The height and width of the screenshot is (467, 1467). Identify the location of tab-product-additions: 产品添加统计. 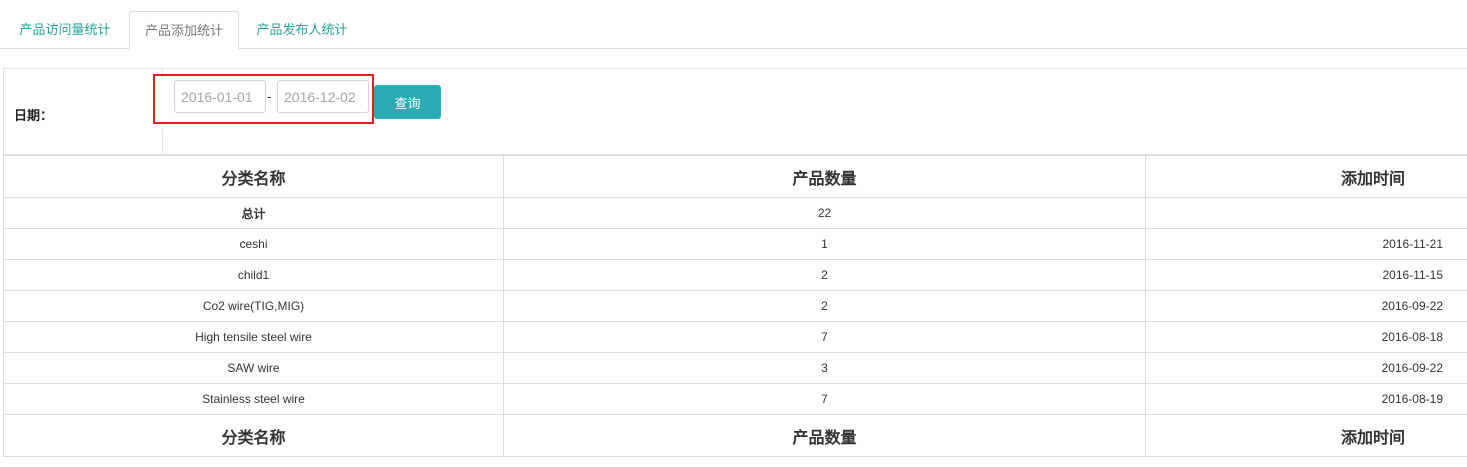
(184, 30).